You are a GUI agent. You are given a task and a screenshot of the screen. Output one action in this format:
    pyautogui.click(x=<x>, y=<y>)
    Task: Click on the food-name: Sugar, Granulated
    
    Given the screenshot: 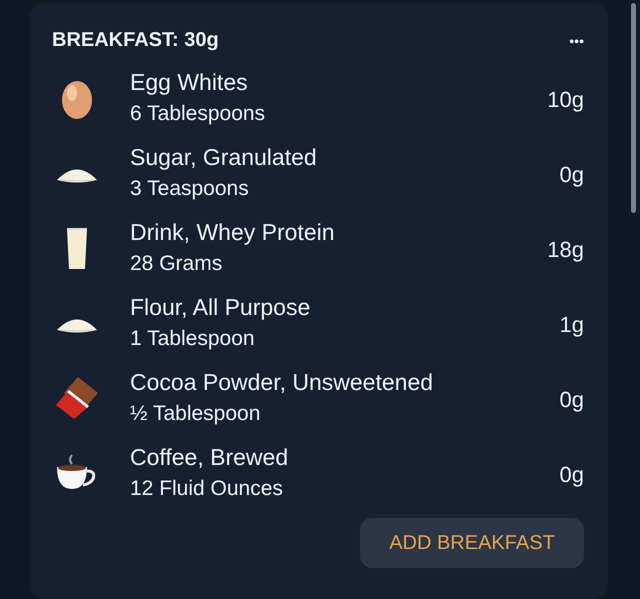 What is the action you would take?
    pyautogui.click(x=224, y=157)
    